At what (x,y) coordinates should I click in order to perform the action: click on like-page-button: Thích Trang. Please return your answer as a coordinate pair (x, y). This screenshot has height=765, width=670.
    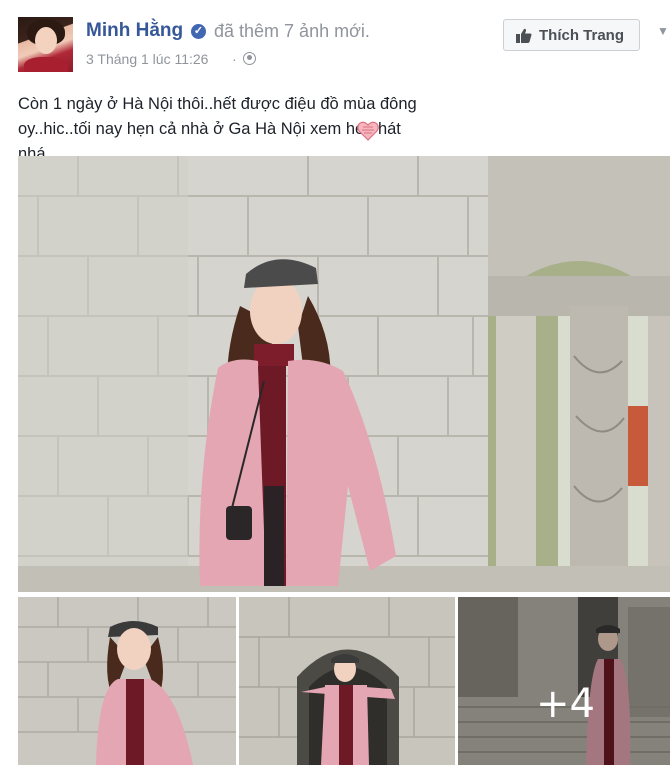
    Looking at the image, I should click on (571, 35).